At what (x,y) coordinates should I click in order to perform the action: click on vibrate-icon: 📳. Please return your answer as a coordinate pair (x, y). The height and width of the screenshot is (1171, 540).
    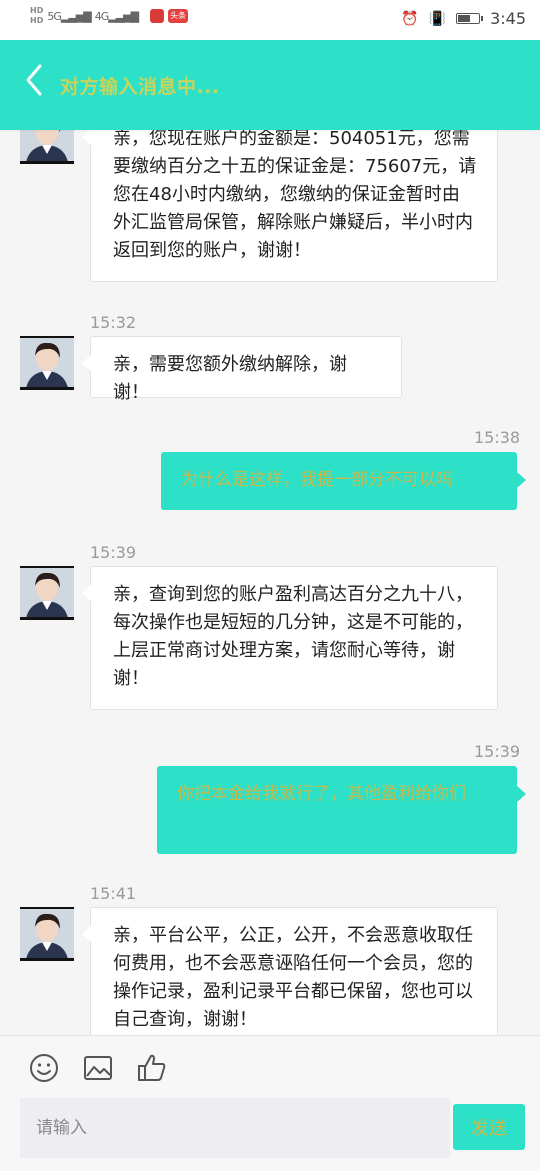
    Looking at the image, I should click on (437, 18).